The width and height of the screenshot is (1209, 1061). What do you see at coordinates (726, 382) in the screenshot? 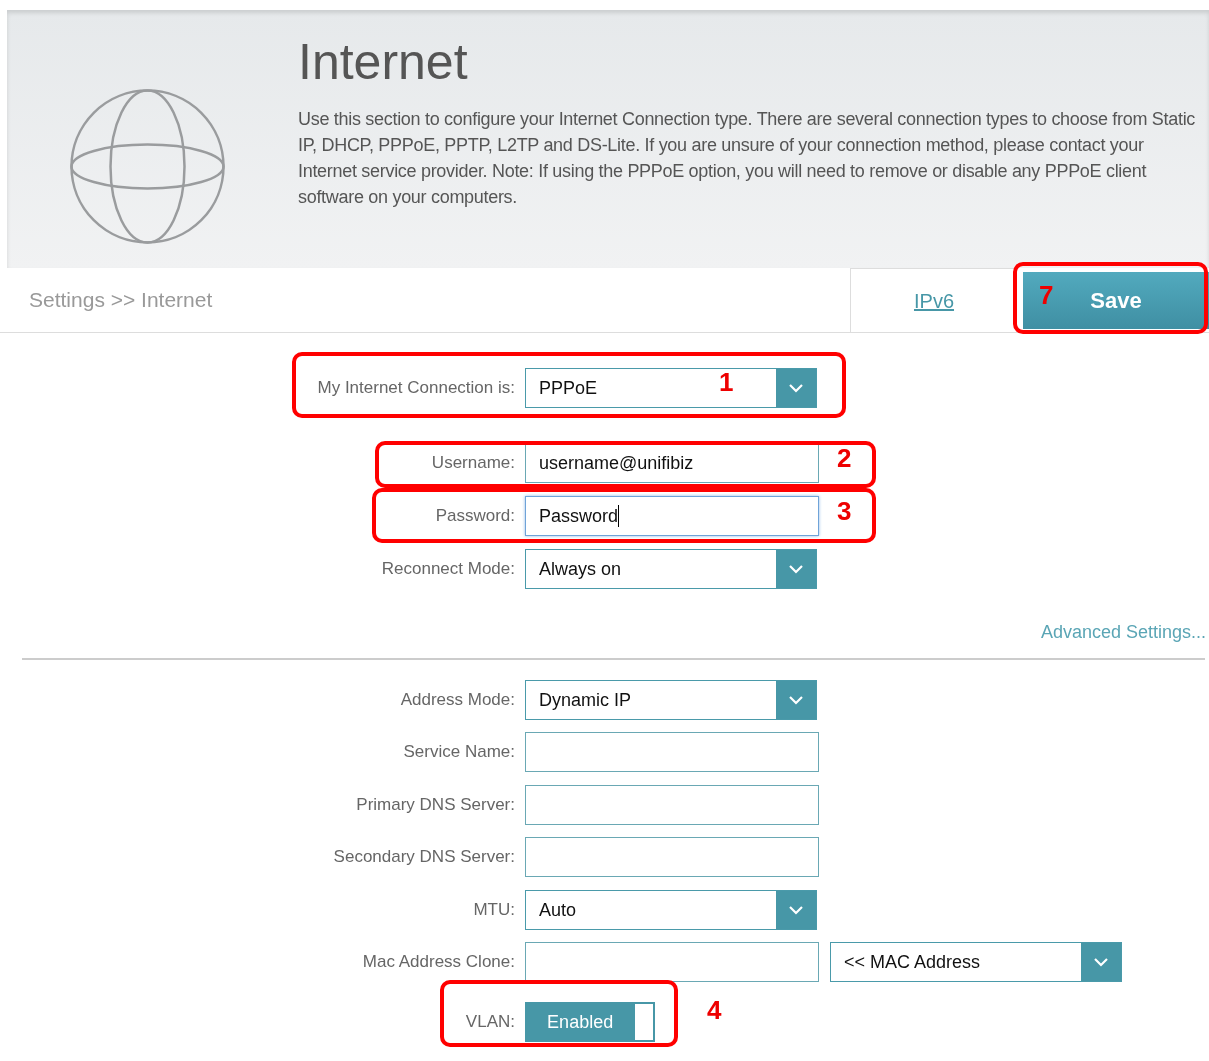
I see `annotation-number: 1` at bounding box center [726, 382].